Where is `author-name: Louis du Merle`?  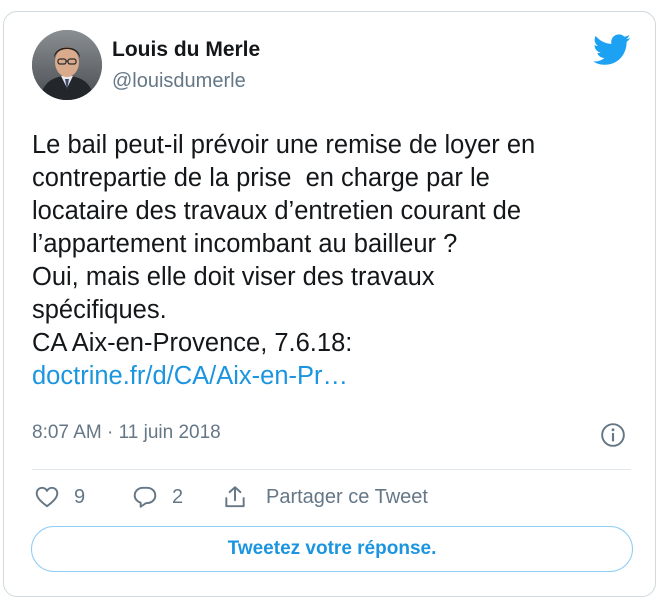
author-name: Louis du Merle is located at coordinates (186, 50).